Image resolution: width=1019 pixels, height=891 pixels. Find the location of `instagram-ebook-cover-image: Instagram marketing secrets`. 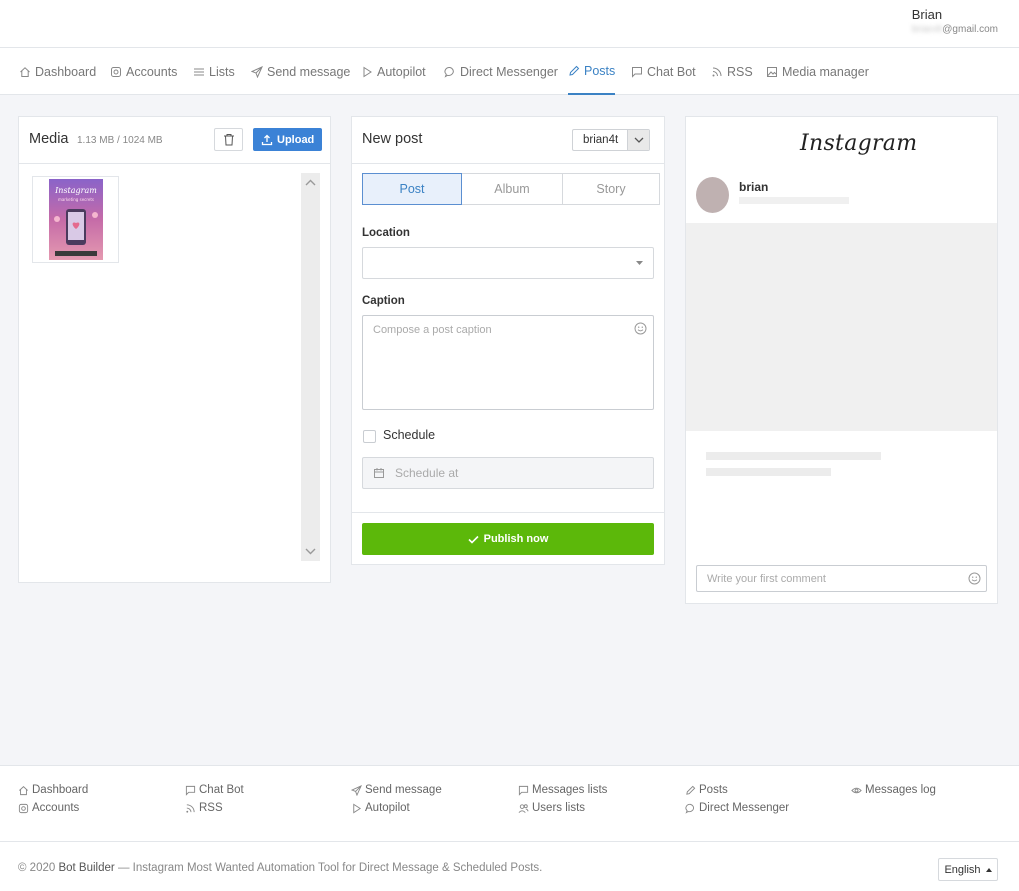

instagram-ebook-cover-image: Instagram marketing secrets is located at coordinates (75, 219).